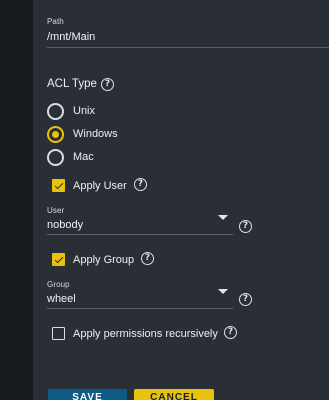  Describe the element at coordinates (188, 47) in the screenshot. I see `path-underline` at that location.